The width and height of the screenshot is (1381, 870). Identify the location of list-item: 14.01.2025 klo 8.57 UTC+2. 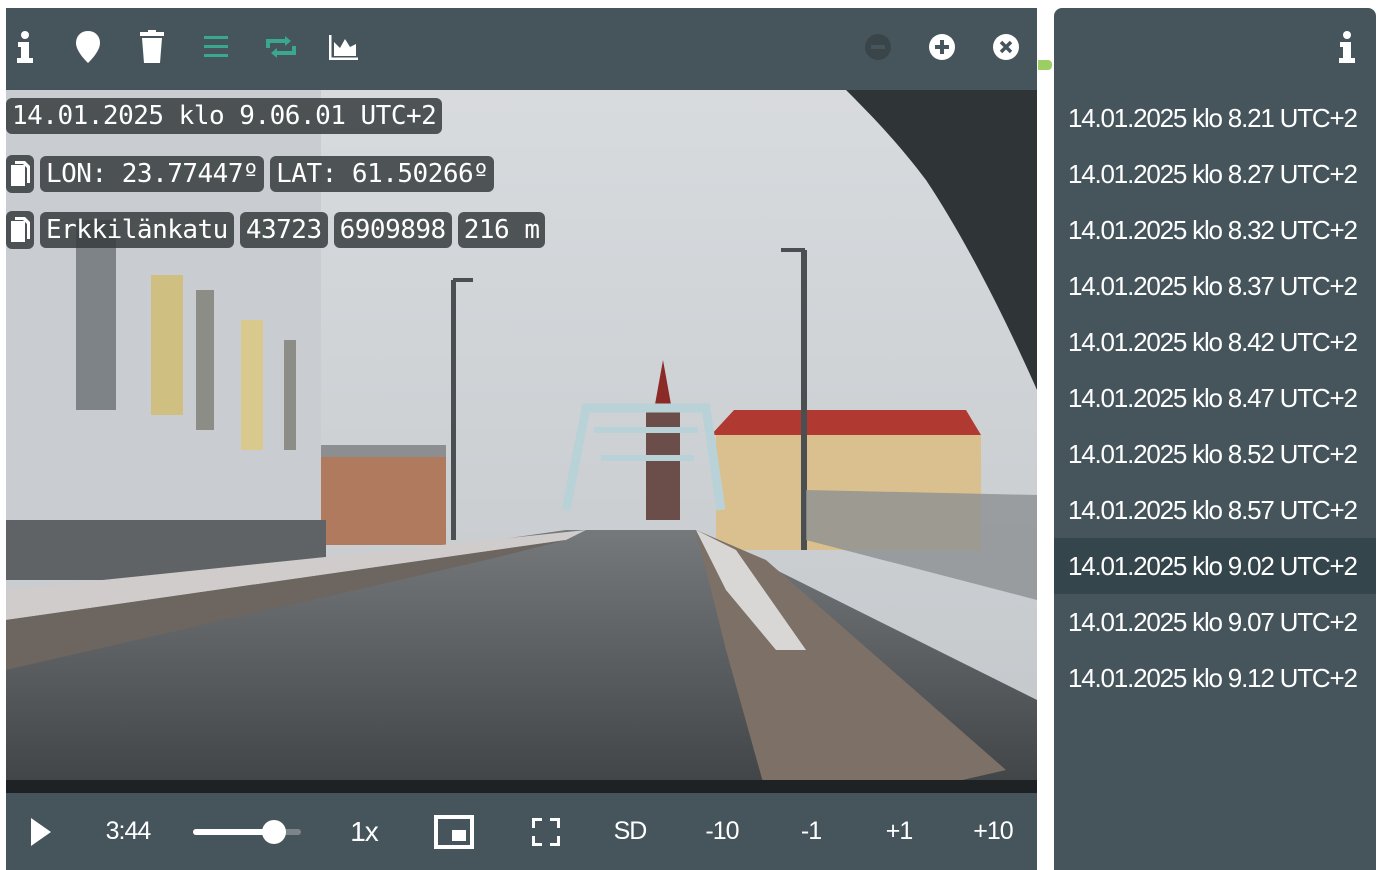
(1215, 510).